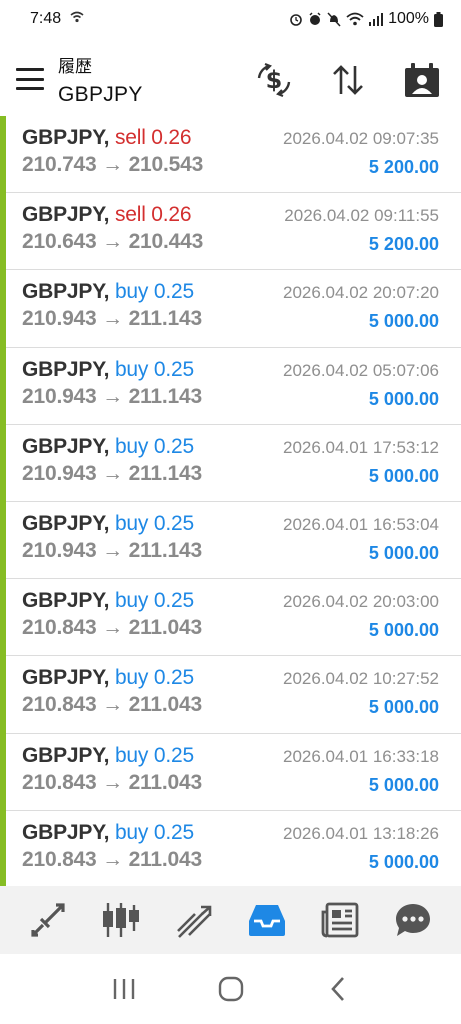 The image size is (461, 1024). What do you see at coordinates (296, 19) in the screenshot?
I see `alarm-icon` at bounding box center [296, 19].